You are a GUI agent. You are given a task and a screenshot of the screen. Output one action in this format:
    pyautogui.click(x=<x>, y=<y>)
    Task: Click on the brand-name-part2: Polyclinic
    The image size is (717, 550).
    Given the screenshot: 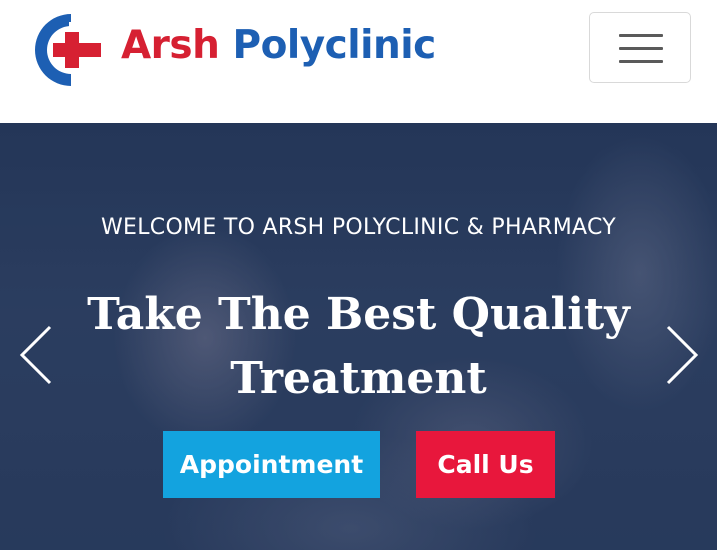 What is the action you would take?
    pyautogui.click(x=334, y=45)
    